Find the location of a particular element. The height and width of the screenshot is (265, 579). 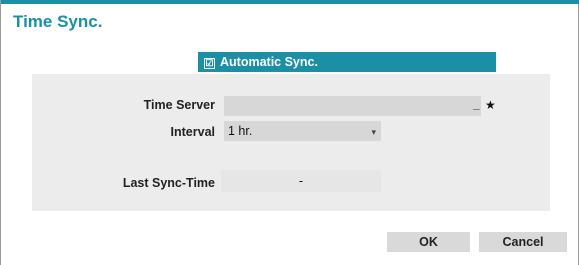

time-server-input is located at coordinates (352, 106).